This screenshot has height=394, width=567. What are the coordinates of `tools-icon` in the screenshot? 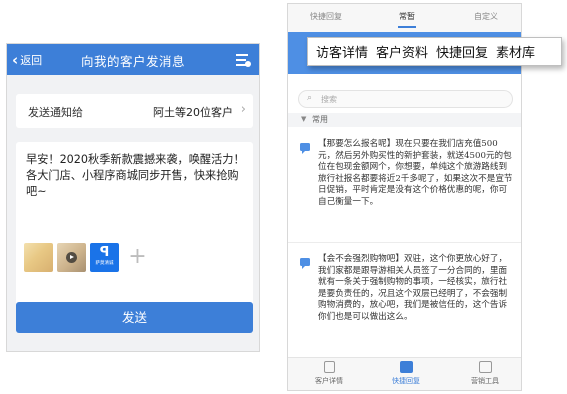 It's located at (485, 367).